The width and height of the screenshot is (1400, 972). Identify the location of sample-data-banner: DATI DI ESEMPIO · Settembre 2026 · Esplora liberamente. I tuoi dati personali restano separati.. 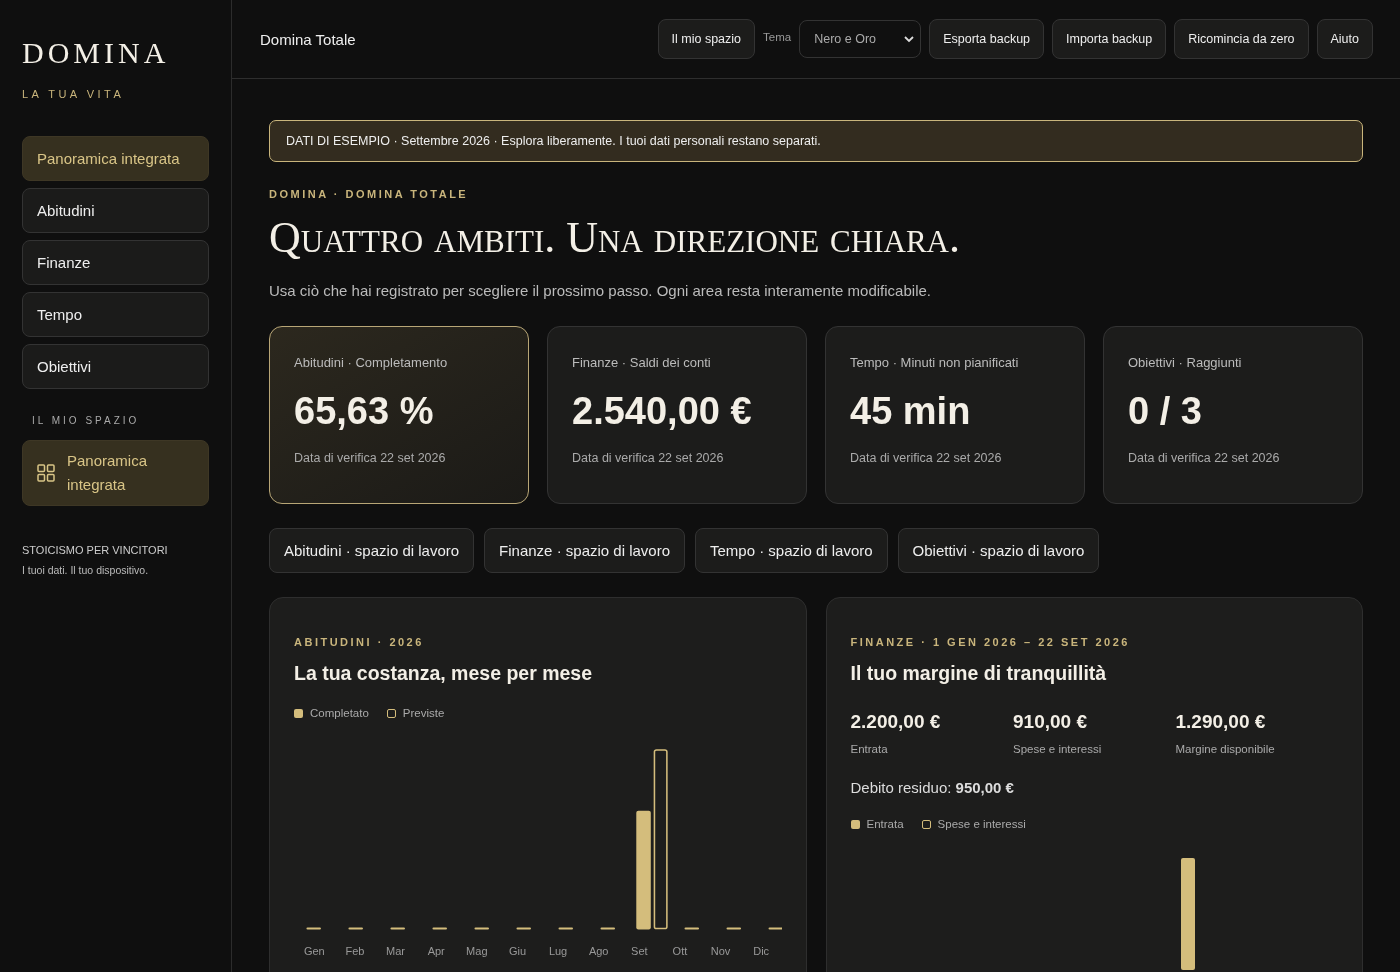
(816, 141).